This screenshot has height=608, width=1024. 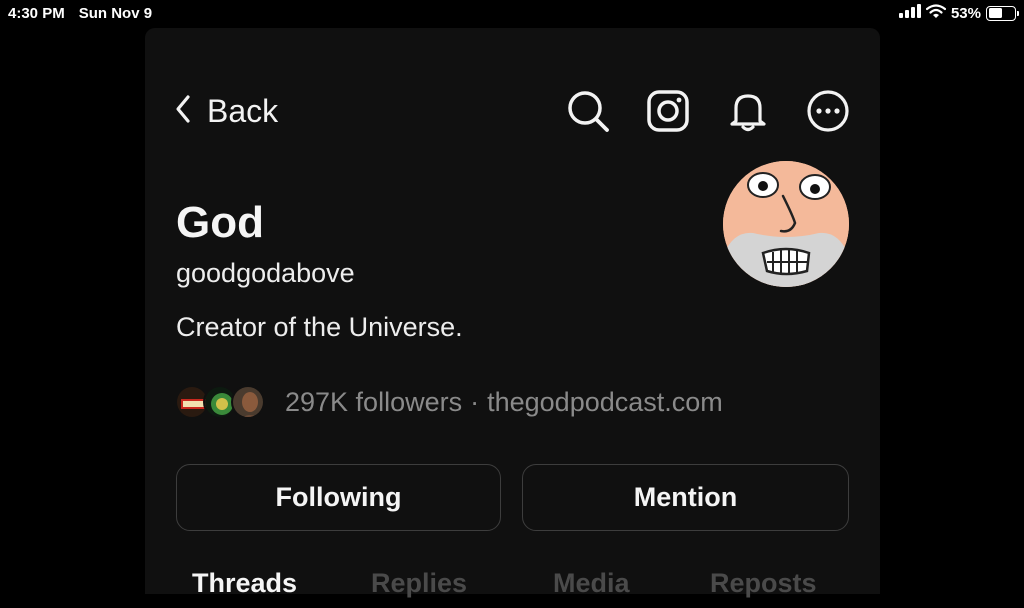 I want to click on battery-icon, so click(x=1002, y=13).